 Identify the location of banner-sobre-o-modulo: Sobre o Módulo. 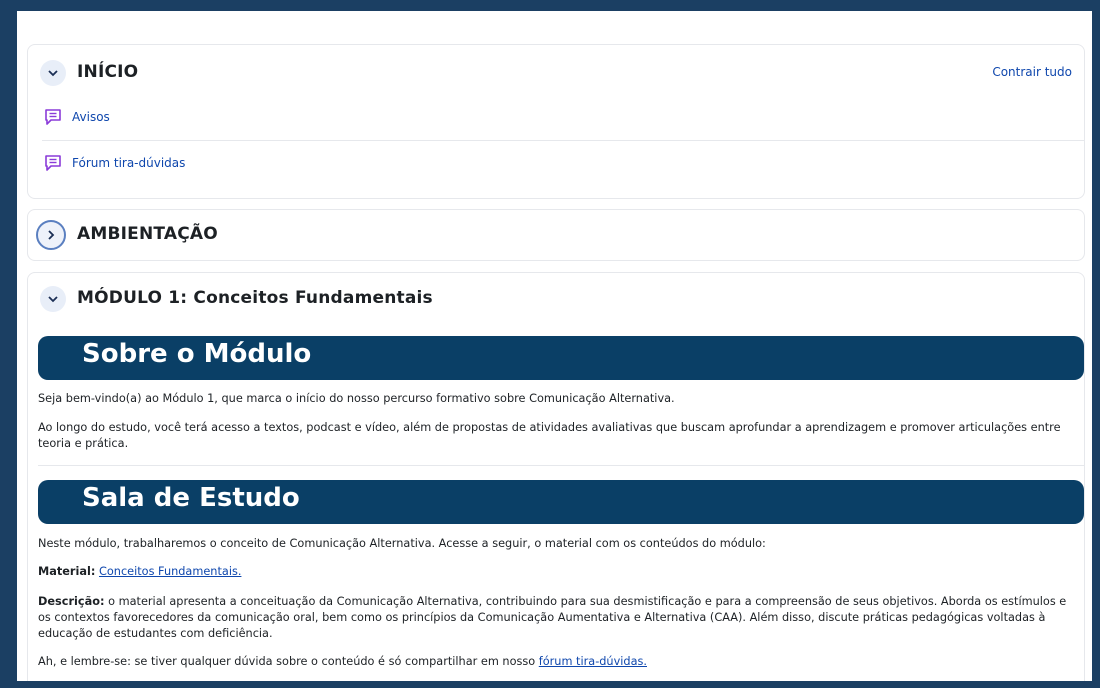
(561, 358).